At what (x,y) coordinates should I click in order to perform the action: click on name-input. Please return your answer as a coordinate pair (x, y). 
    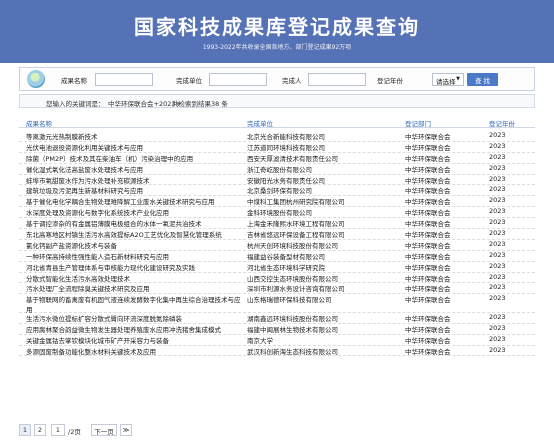
    Looking at the image, I should click on (124, 79).